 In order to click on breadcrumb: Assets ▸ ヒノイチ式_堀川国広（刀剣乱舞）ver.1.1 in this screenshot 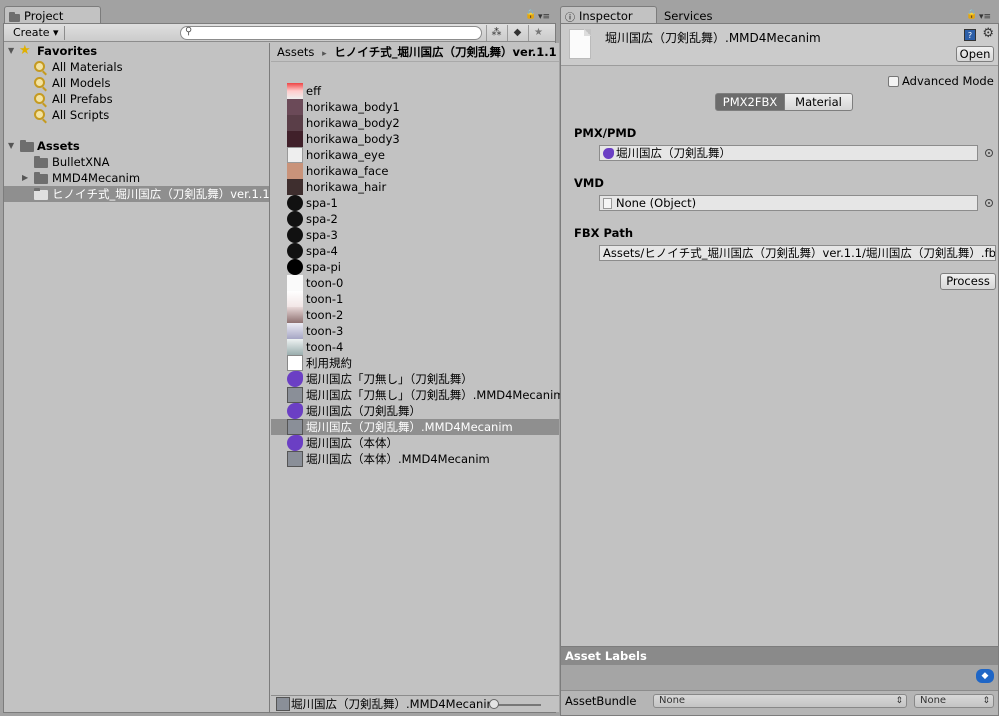, I will do `click(415, 52)`.